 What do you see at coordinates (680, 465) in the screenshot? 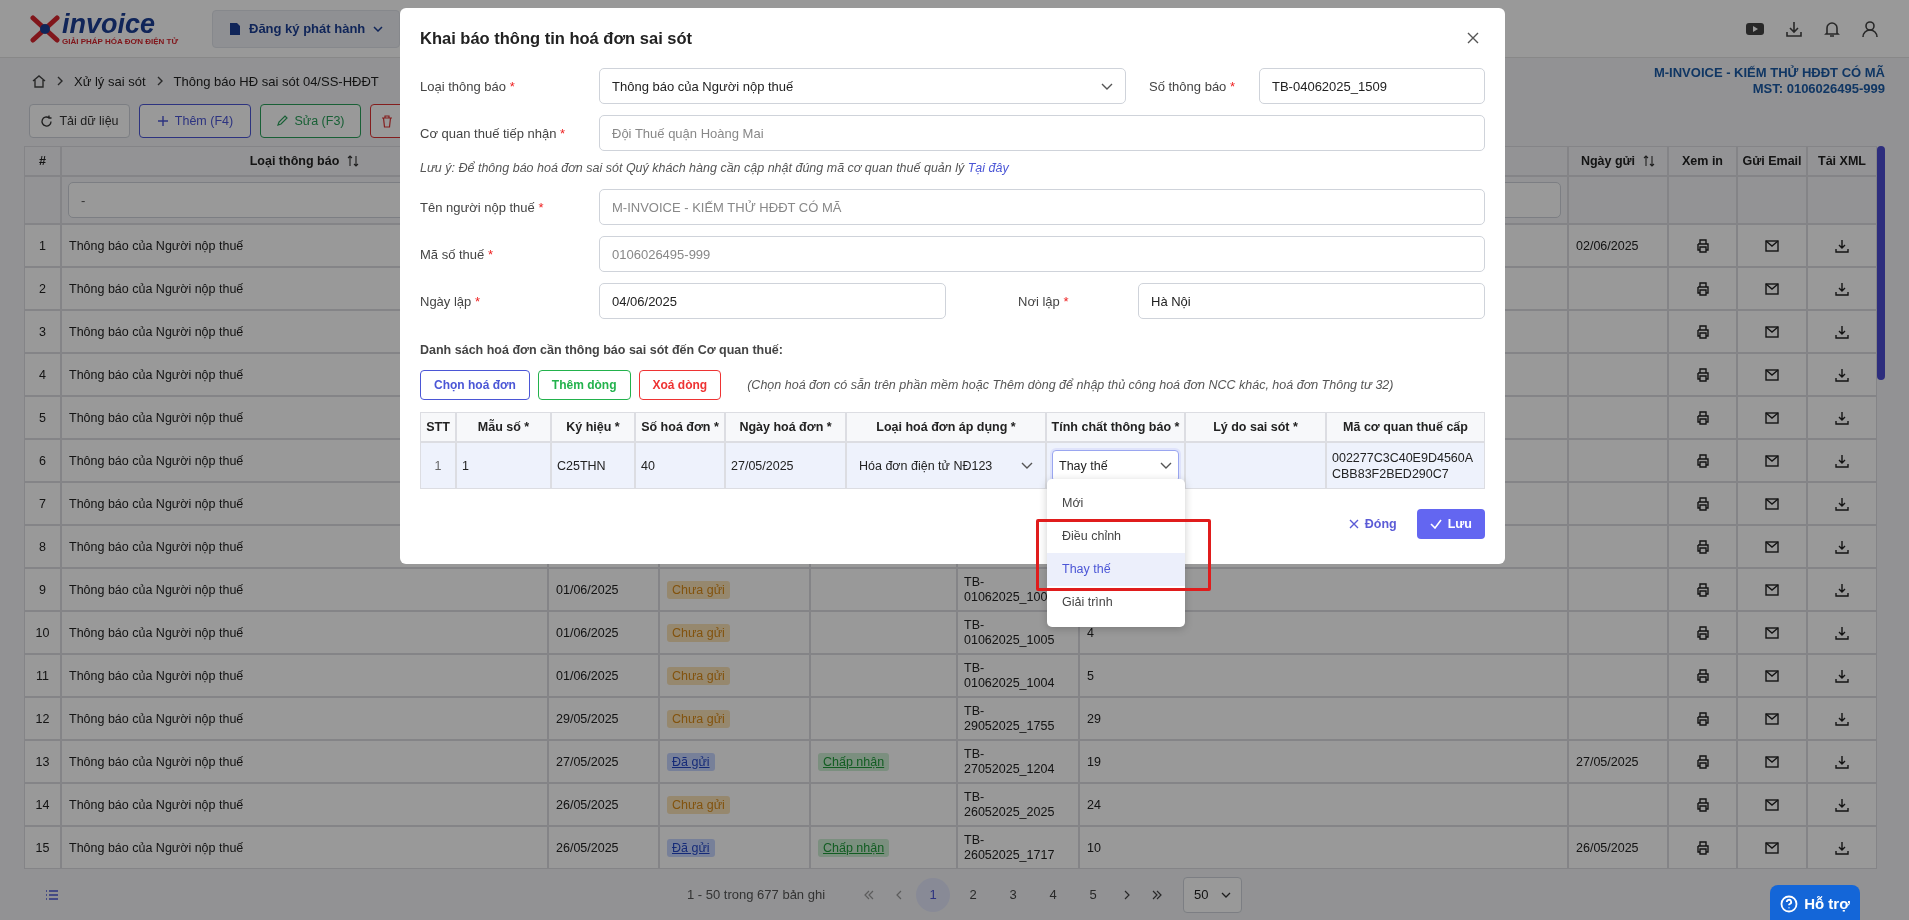
I see `table-cell: 40` at bounding box center [680, 465].